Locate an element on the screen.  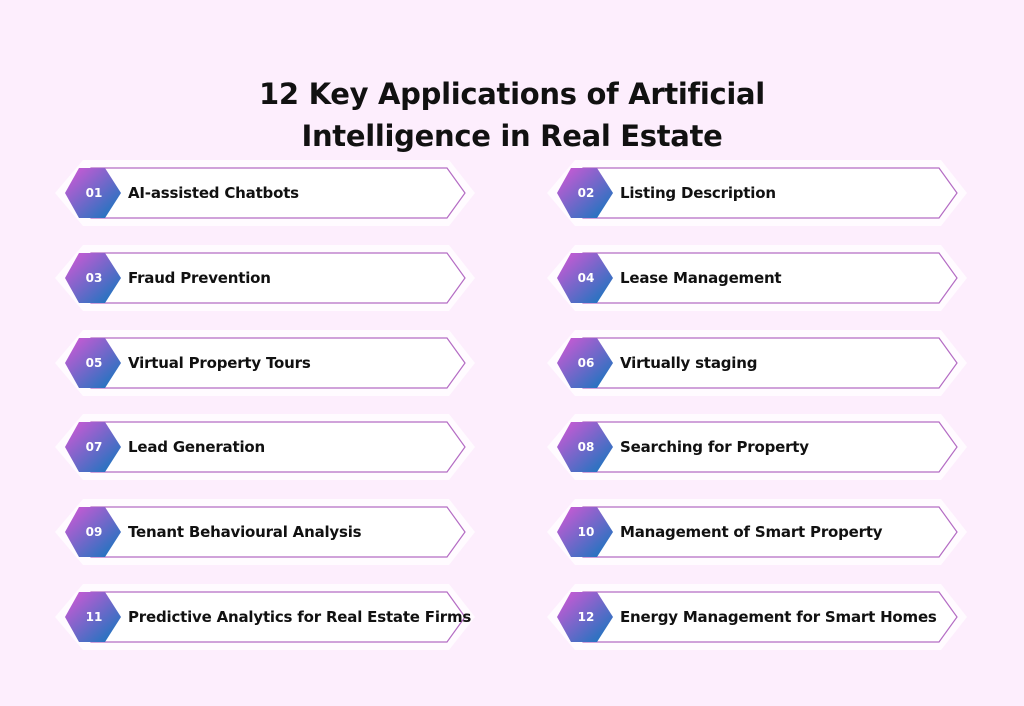
item-label: Searching for Property is located at coordinates (714, 447).